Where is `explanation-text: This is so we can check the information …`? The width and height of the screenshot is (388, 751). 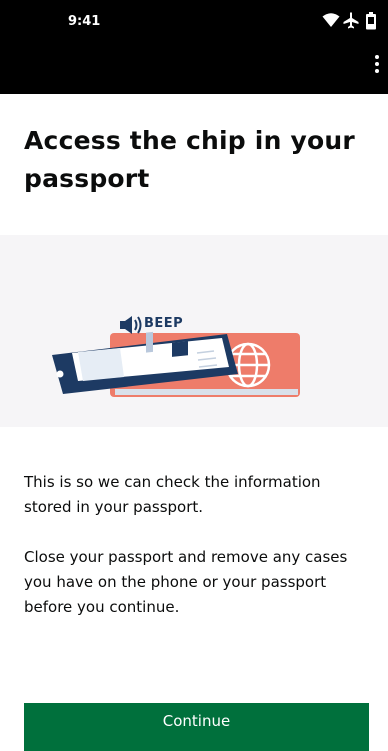
explanation-text: This is so we can check the information … is located at coordinates (172, 494).